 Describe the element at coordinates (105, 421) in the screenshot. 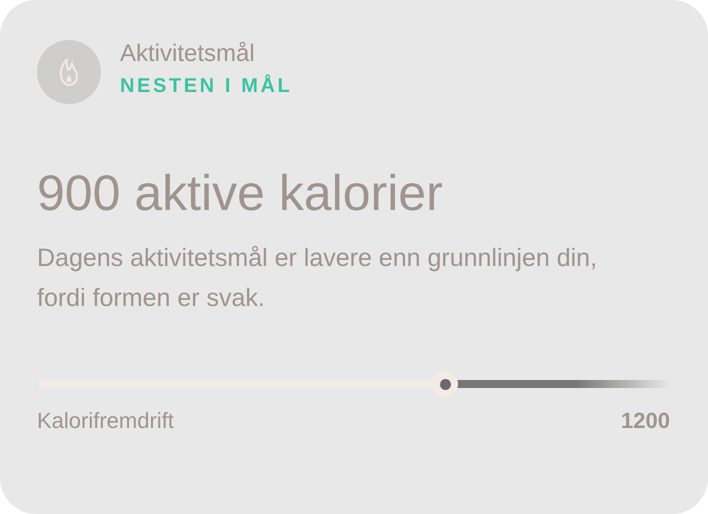

I see `progress-label: Kalorifremdrift` at that location.